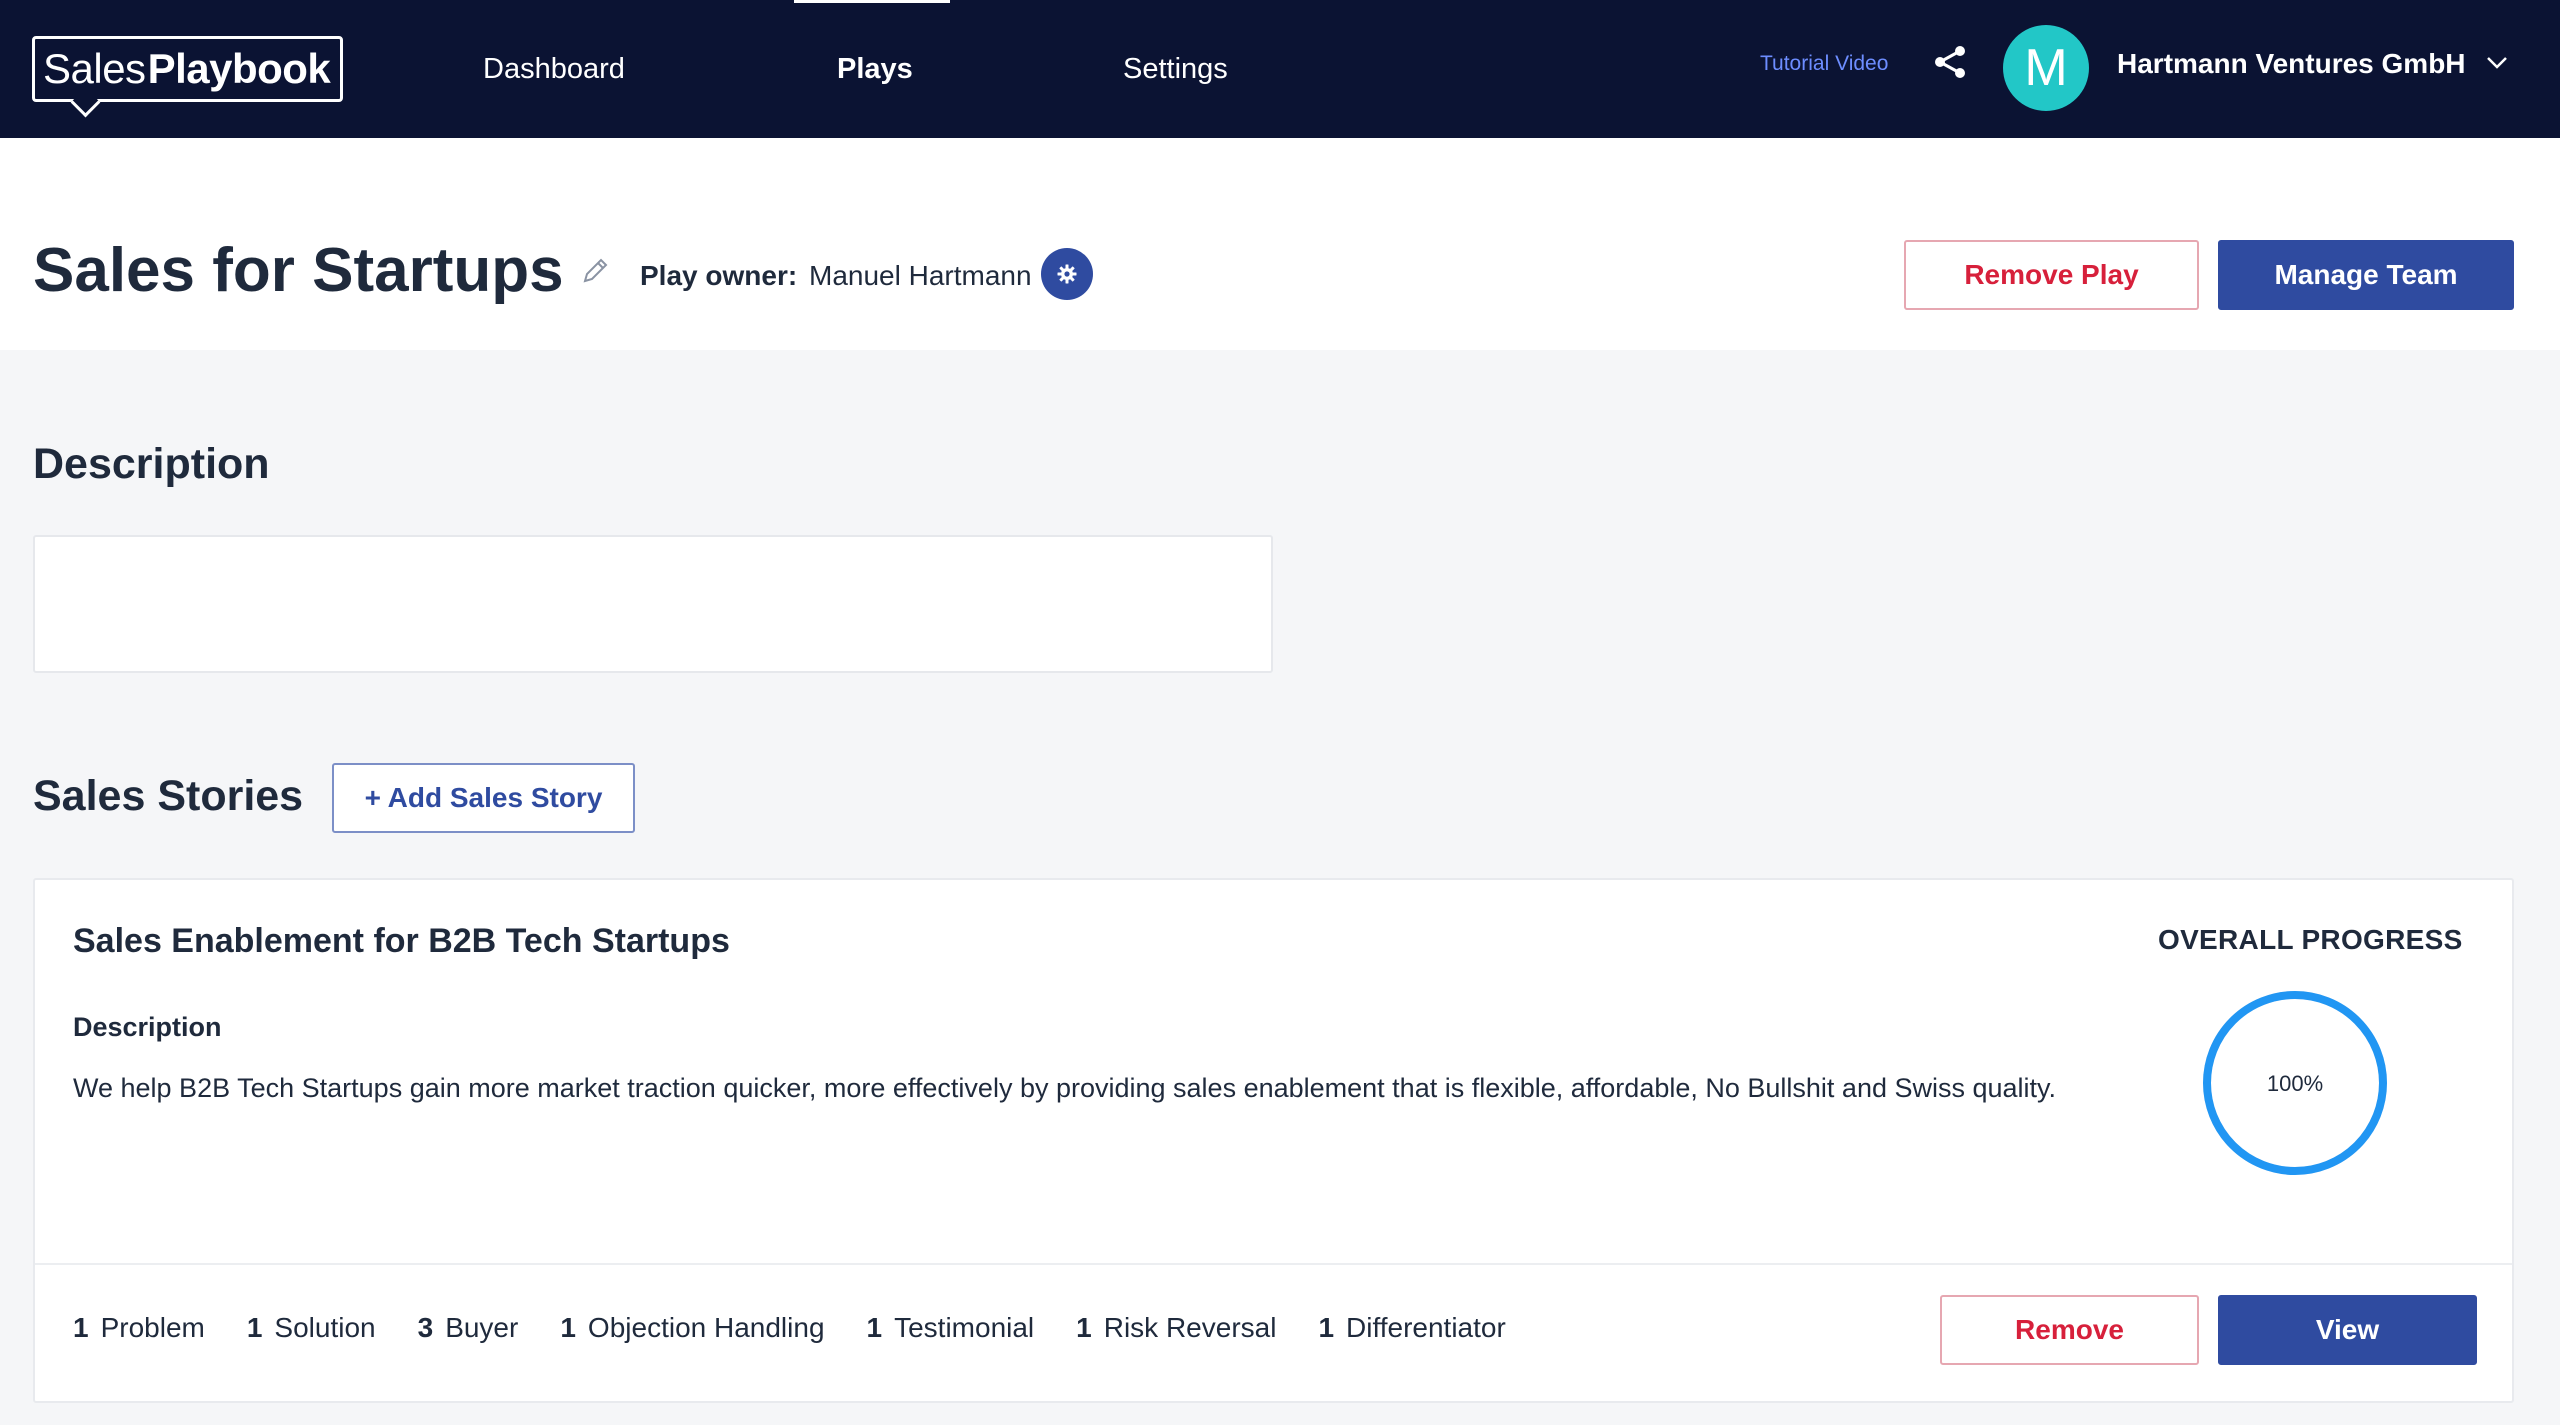 The width and height of the screenshot is (2560, 1425). What do you see at coordinates (401, 941) in the screenshot?
I see `story-title: Sales Enablement for B2B Tech Startups` at bounding box center [401, 941].